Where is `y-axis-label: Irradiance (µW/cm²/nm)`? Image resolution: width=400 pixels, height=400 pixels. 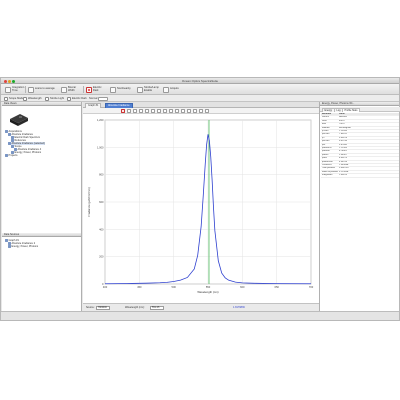 y-axis-label: Irradiance (µW/cm²/nm) is located at coordinates (89, 201).